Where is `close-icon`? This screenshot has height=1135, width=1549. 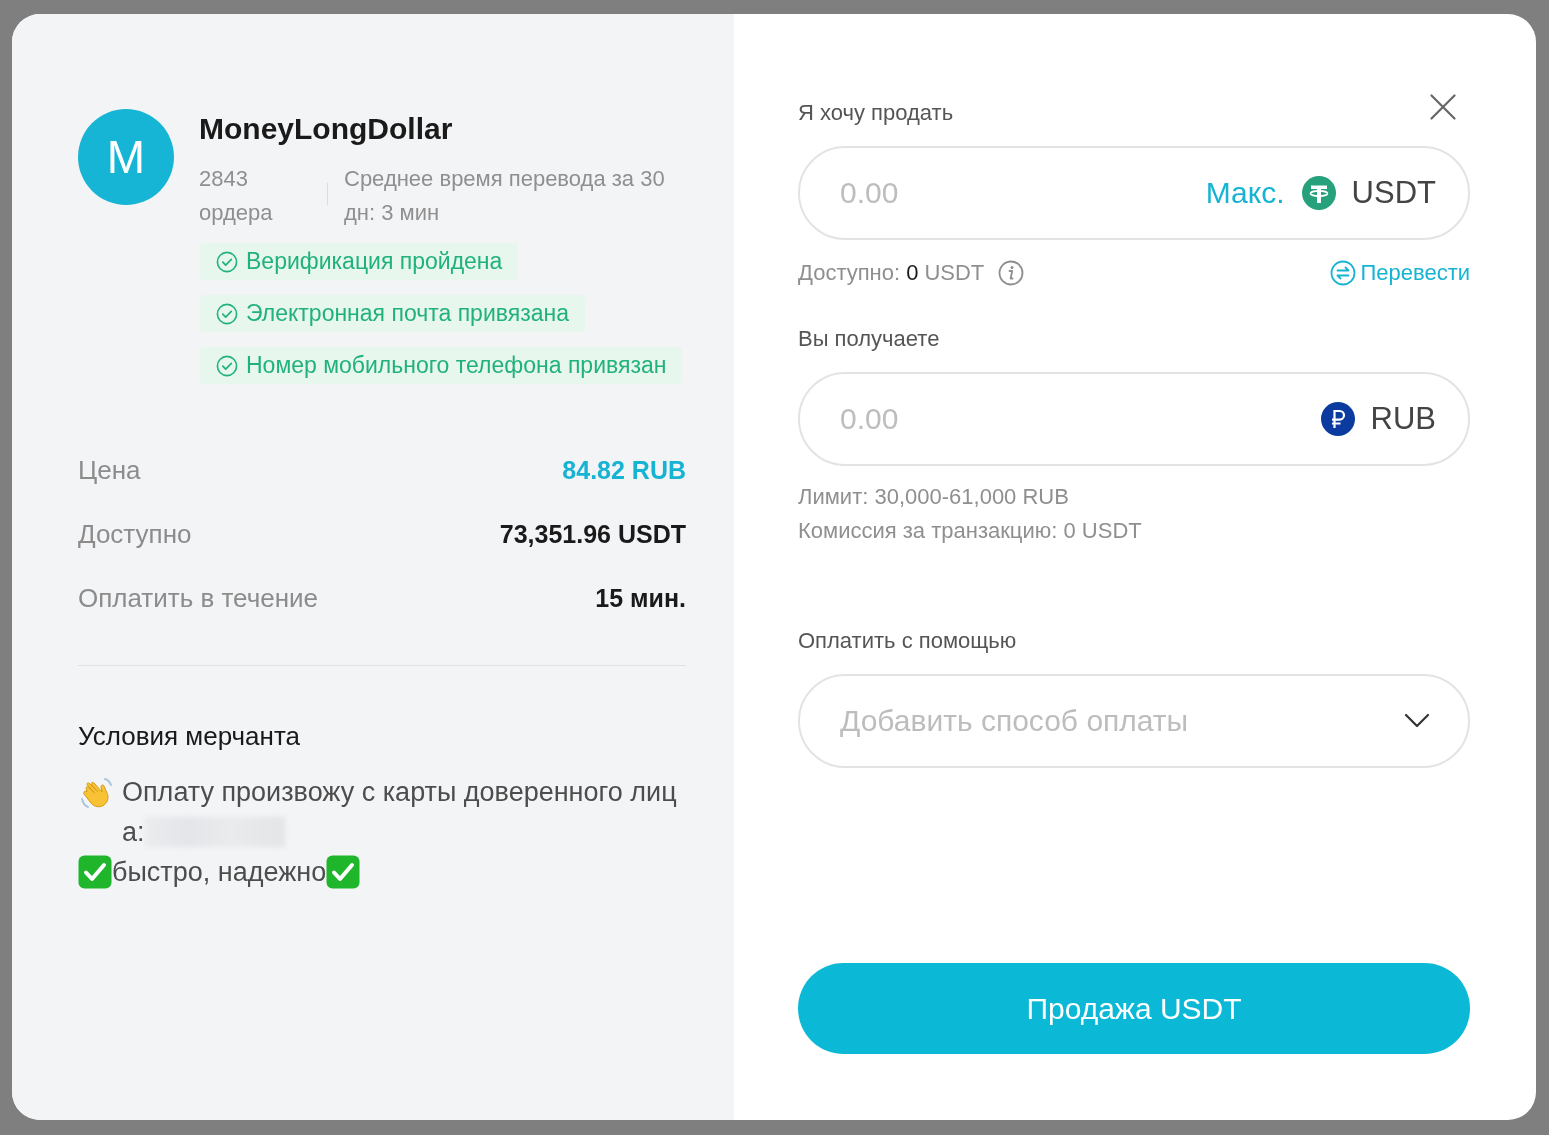 close-icon is located at coordinates (1443, 107).